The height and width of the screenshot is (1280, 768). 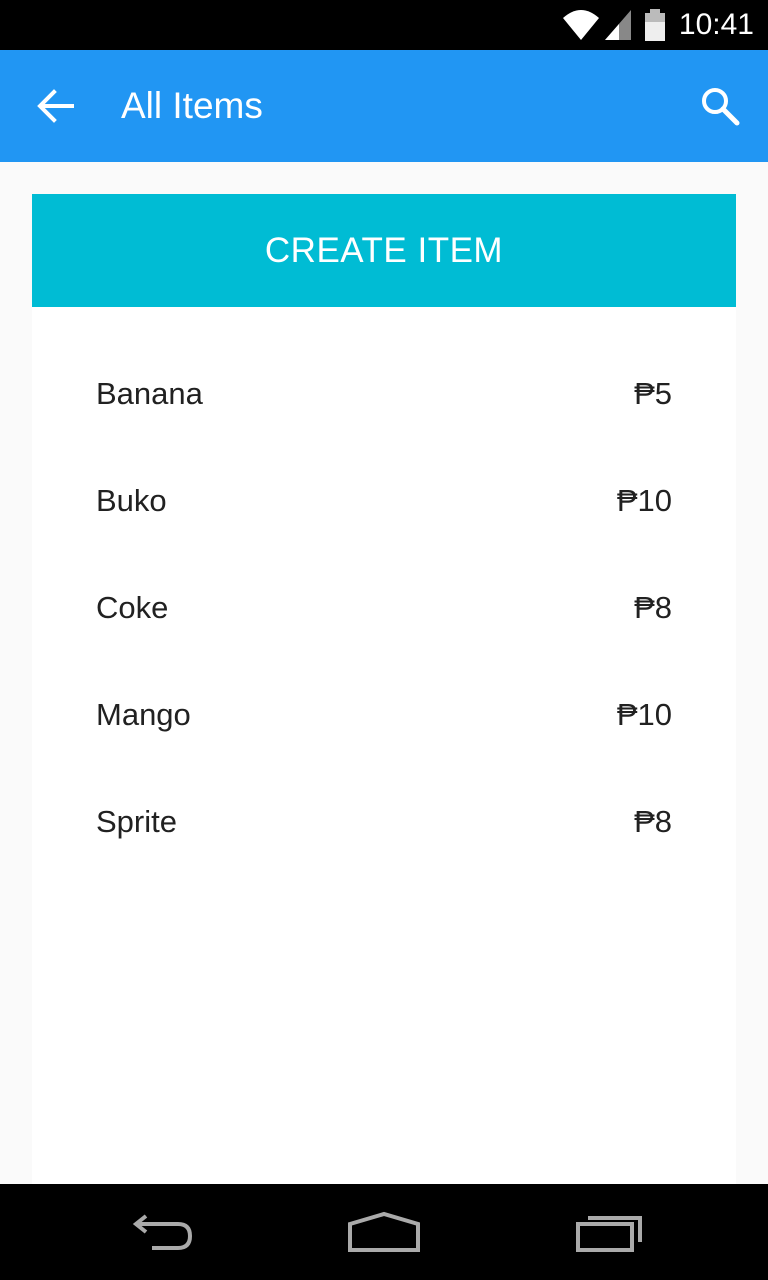 I want to click on list-item: Sprite ₱8, so click(x=384, y=822).